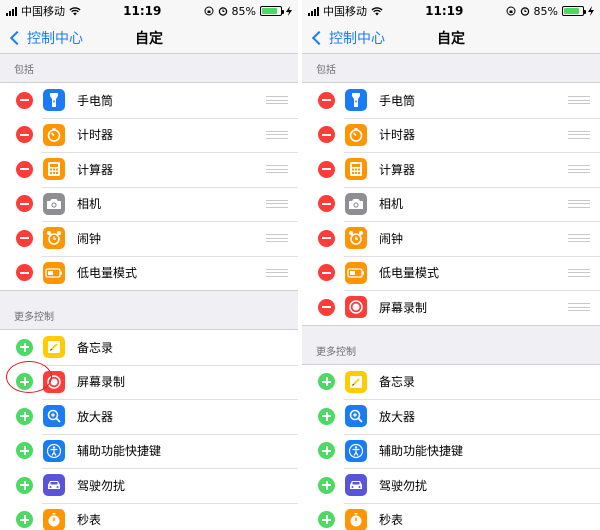 Image resolution: width=600 pixels, height=530 pixels. Describe the element at coordinates (357, 38) in the screenshot. I see `back-label: 控制中心` at that location.